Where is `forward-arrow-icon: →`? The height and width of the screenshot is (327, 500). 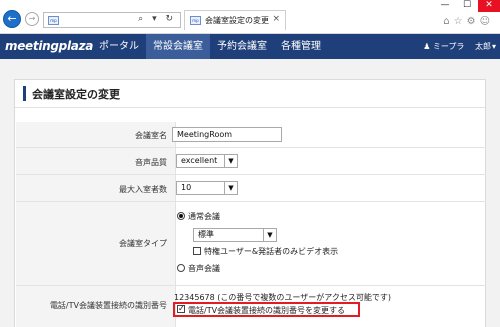
forward-arrow-icon: → is located at coordinates (32, 19).